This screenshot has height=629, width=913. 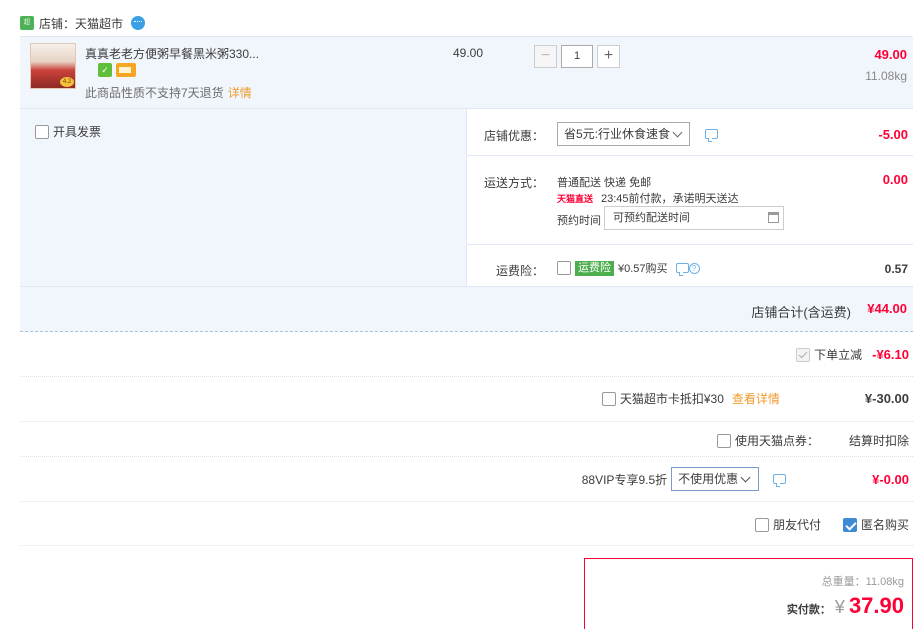 What do you see at coordinates (466, 524) in the screenshot?
I see `payment-options-row: 朋友代付 匿名购买` at bounding box center [466, 524].